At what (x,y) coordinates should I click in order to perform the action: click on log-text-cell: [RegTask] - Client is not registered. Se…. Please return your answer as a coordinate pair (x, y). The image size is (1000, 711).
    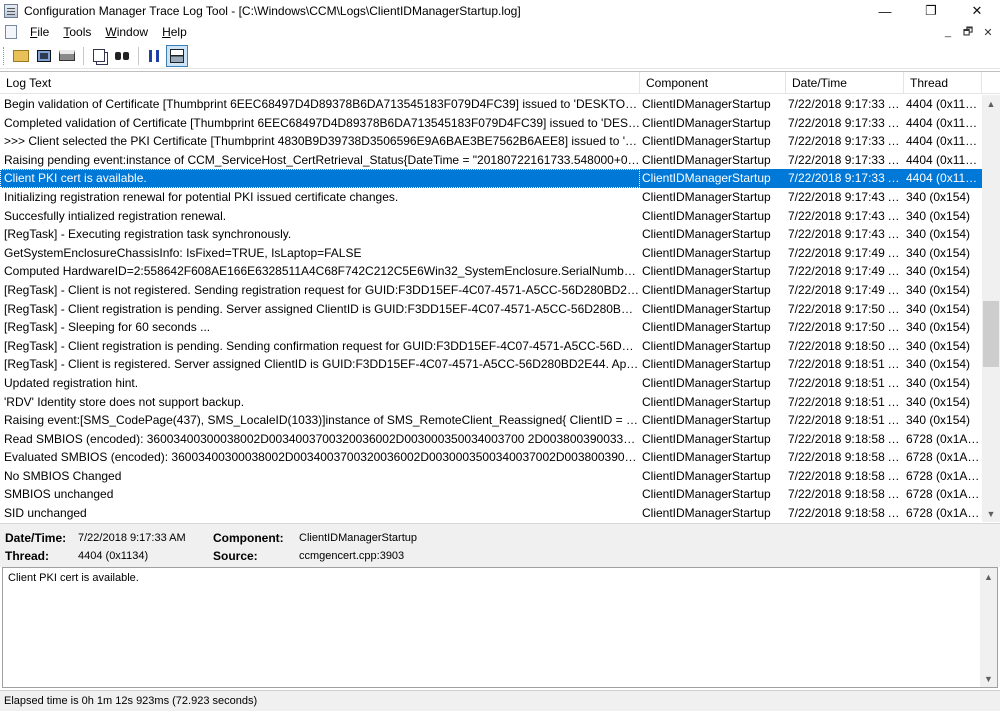
    Looking at the image, I should click on (322, 289).